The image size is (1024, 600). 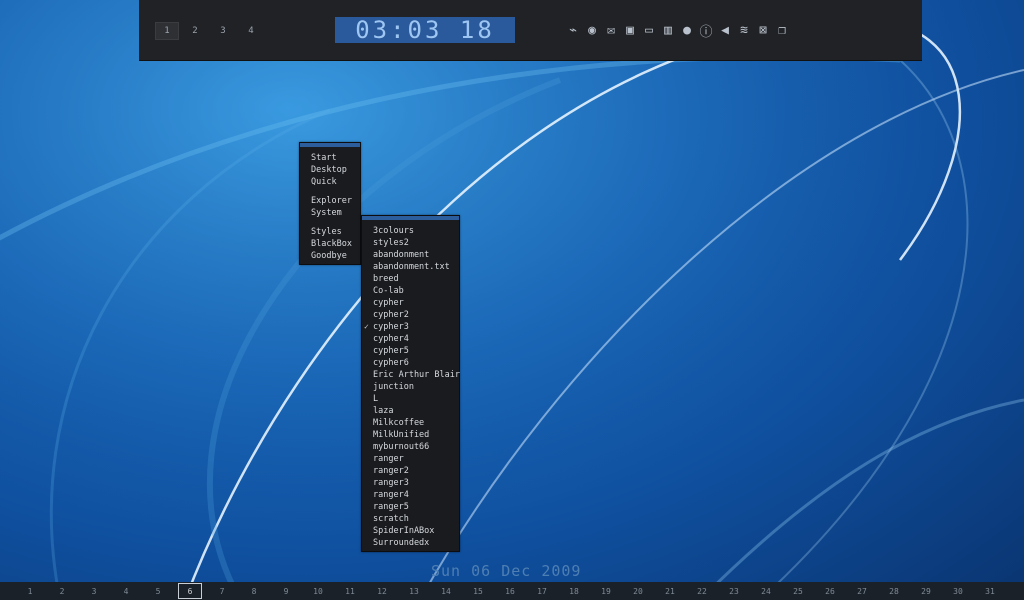 I want to click on style-menu-item-label: scratch, so click(x=391, y=519).